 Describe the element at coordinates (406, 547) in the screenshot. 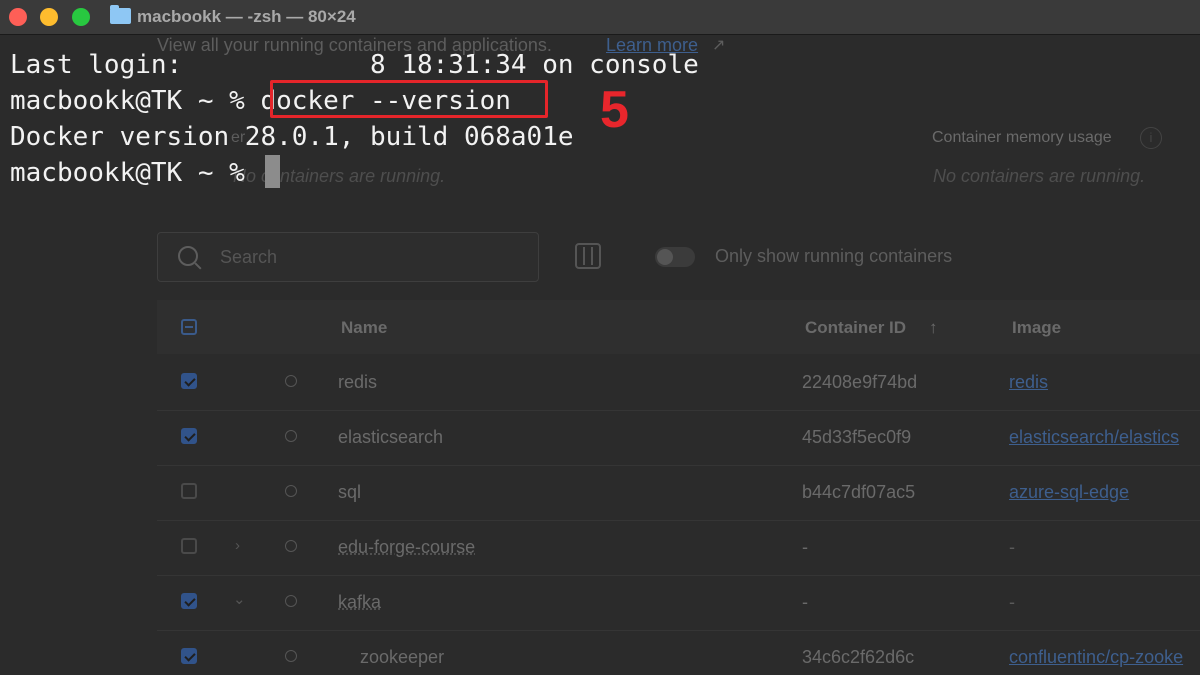

I see `container-name: edu-forge-course` at that location.